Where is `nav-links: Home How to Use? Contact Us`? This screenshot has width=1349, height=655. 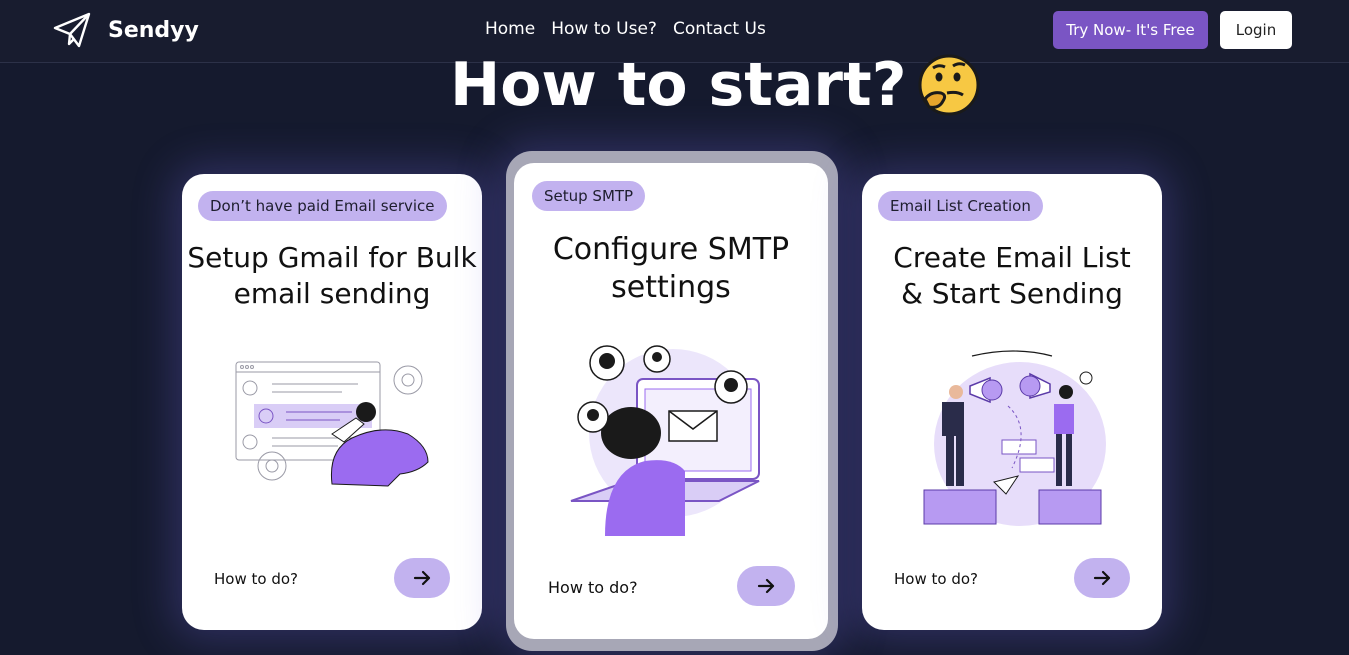 nav-links: Home How to Use? Contact Us is located at coordinates (633, 29).